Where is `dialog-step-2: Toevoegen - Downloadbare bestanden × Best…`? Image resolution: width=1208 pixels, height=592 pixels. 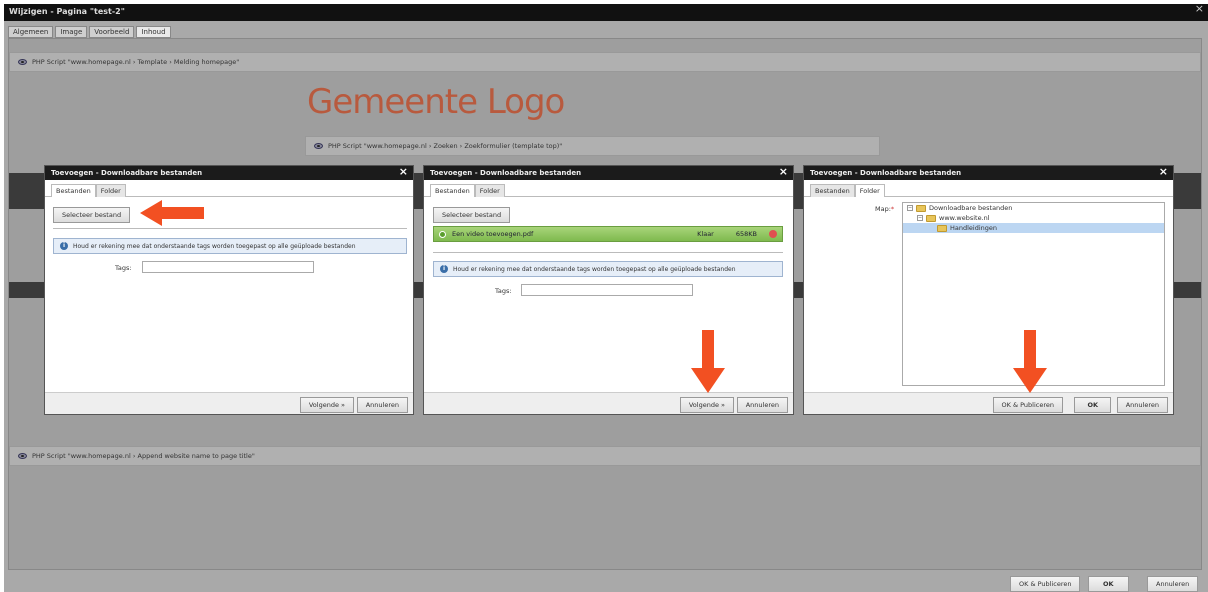 dialog-step-2: Toevoegen - Downloadbare bestanden × Best… is located at coordinates (608, 290).